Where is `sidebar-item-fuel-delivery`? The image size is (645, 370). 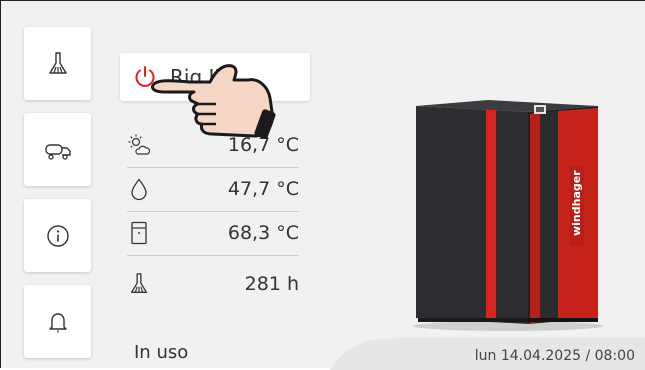
sidebar-item-fuel-delivery is located at coordinates (57, 149).